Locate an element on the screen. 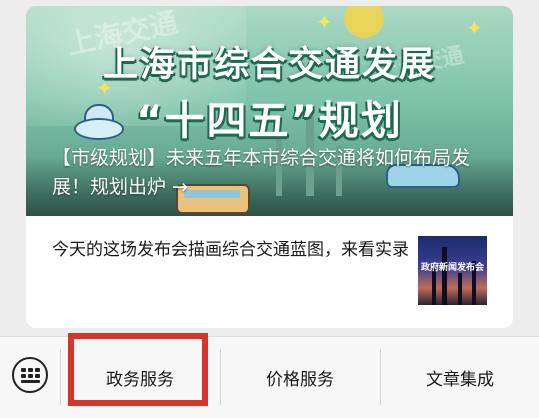 The image size is (539, 418). sparkle-icon: ✦ is located at coordinates (324, 22).